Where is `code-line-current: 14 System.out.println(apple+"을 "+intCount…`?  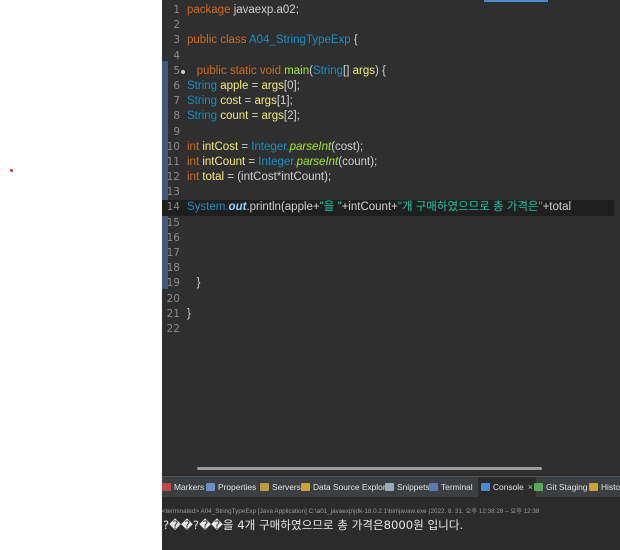 code-line-current: 14 System.out.println(apple+"을 "+intCount… is located at coordinates (388, 208).